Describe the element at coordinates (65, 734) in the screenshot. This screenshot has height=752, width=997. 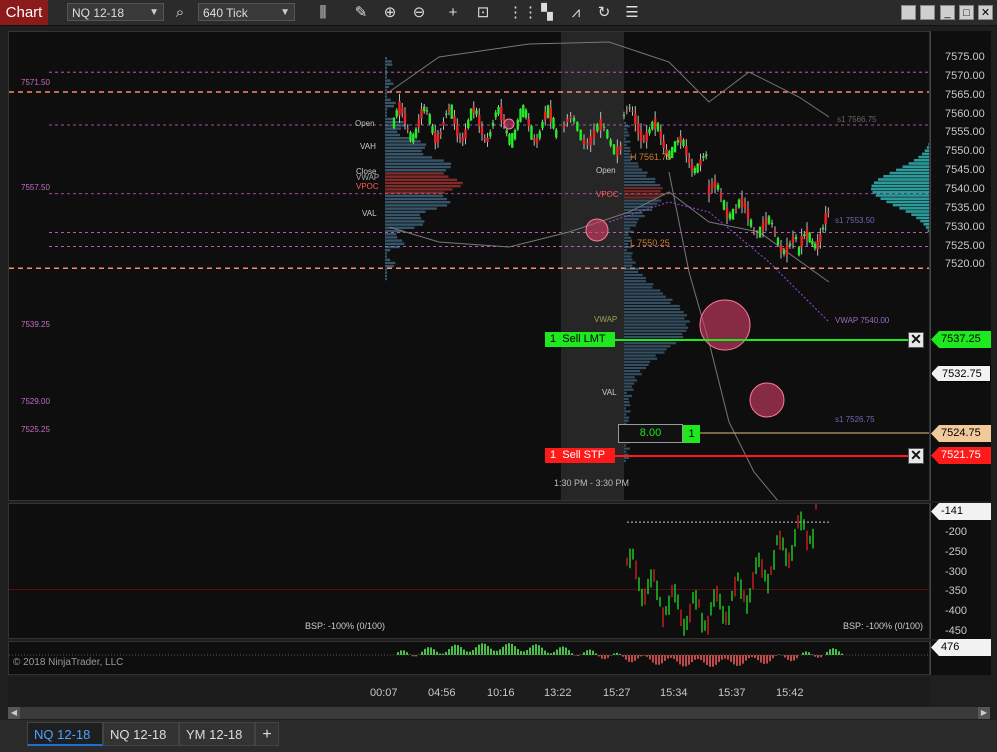
I see `tab-nq-active: NQ 12-18` at that location.